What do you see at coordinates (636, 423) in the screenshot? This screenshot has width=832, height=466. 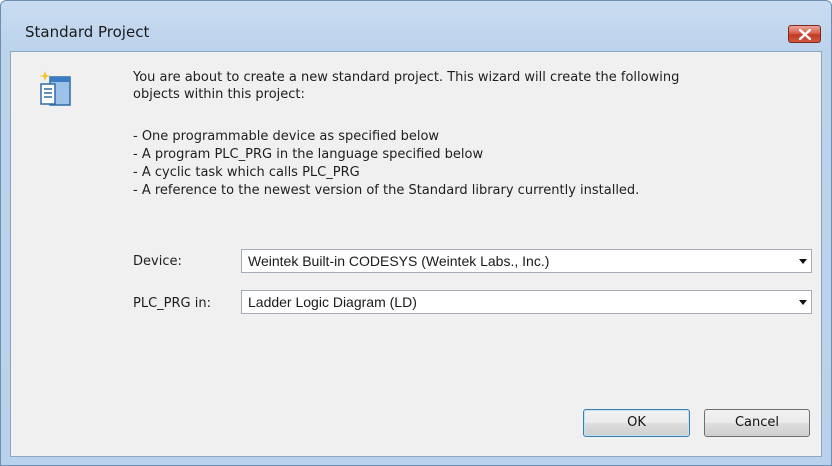 I see `ok-button: OK` at bounding box center [636, 423].